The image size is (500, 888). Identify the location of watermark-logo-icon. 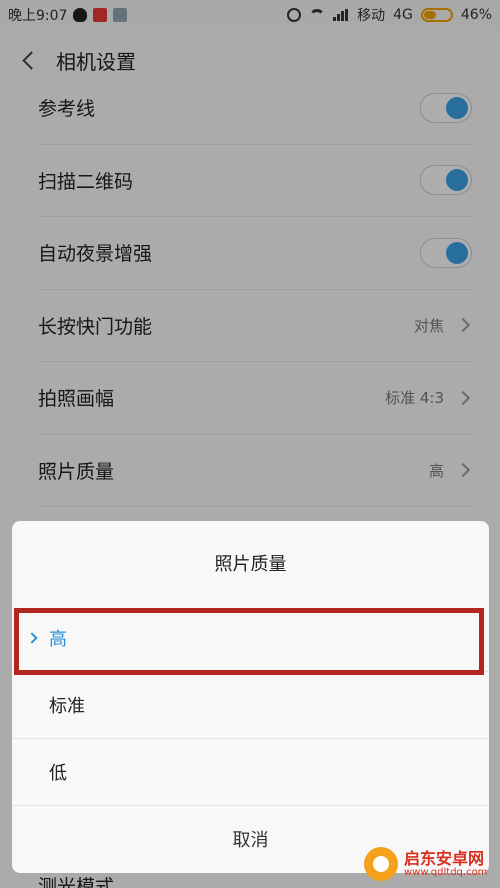
(381, 864).